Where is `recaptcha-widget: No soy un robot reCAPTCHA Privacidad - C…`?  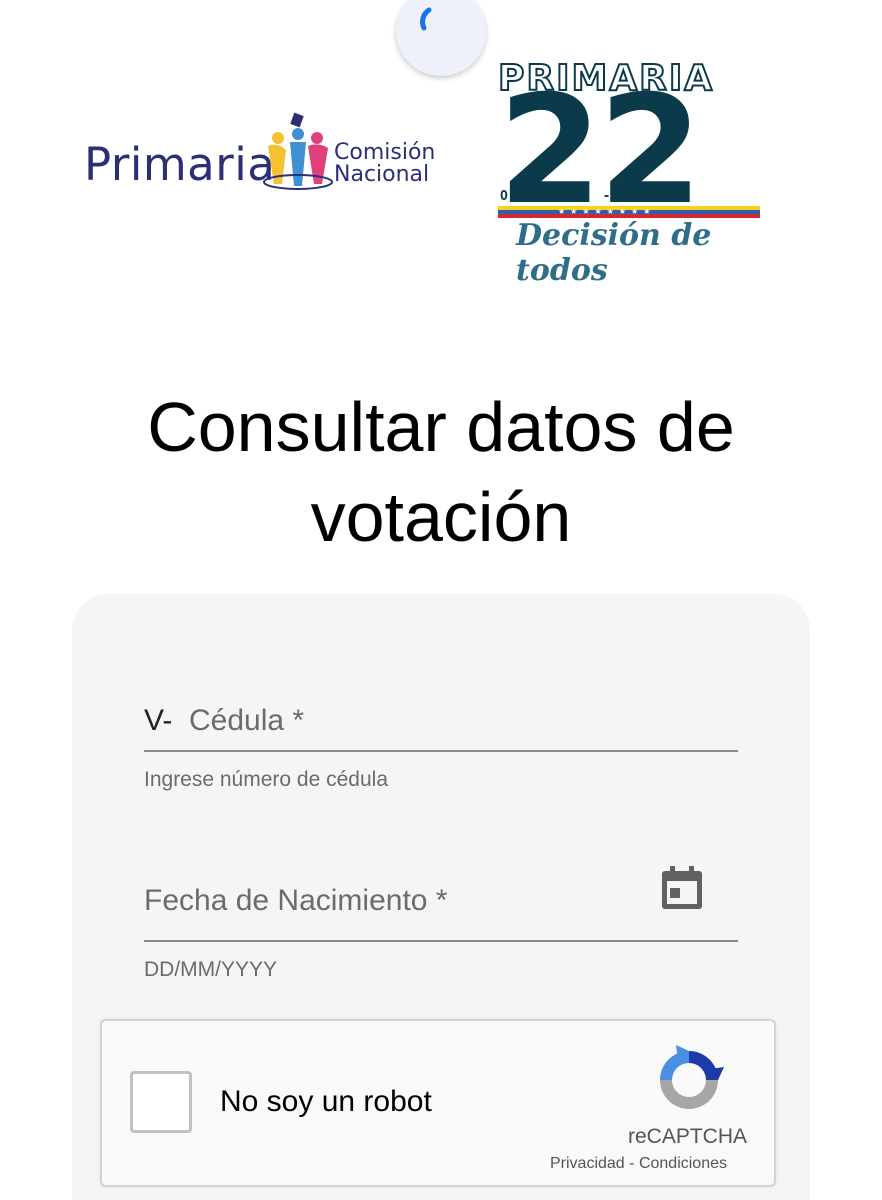
recaptcha-widget: No soy un robot reCAPTCHA Privacidad - C… is located at coordinates (438, 1103).